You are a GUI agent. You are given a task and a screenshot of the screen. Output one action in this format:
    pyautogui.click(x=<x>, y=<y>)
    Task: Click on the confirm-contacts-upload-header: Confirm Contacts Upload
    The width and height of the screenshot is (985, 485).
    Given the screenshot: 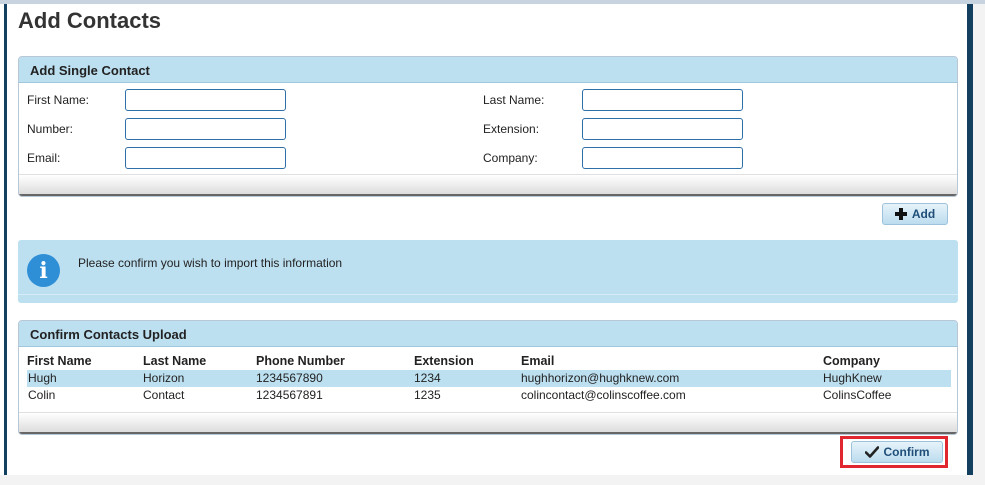 What is the action you would take?
    pyautogui.click(x=488, y=334)
    